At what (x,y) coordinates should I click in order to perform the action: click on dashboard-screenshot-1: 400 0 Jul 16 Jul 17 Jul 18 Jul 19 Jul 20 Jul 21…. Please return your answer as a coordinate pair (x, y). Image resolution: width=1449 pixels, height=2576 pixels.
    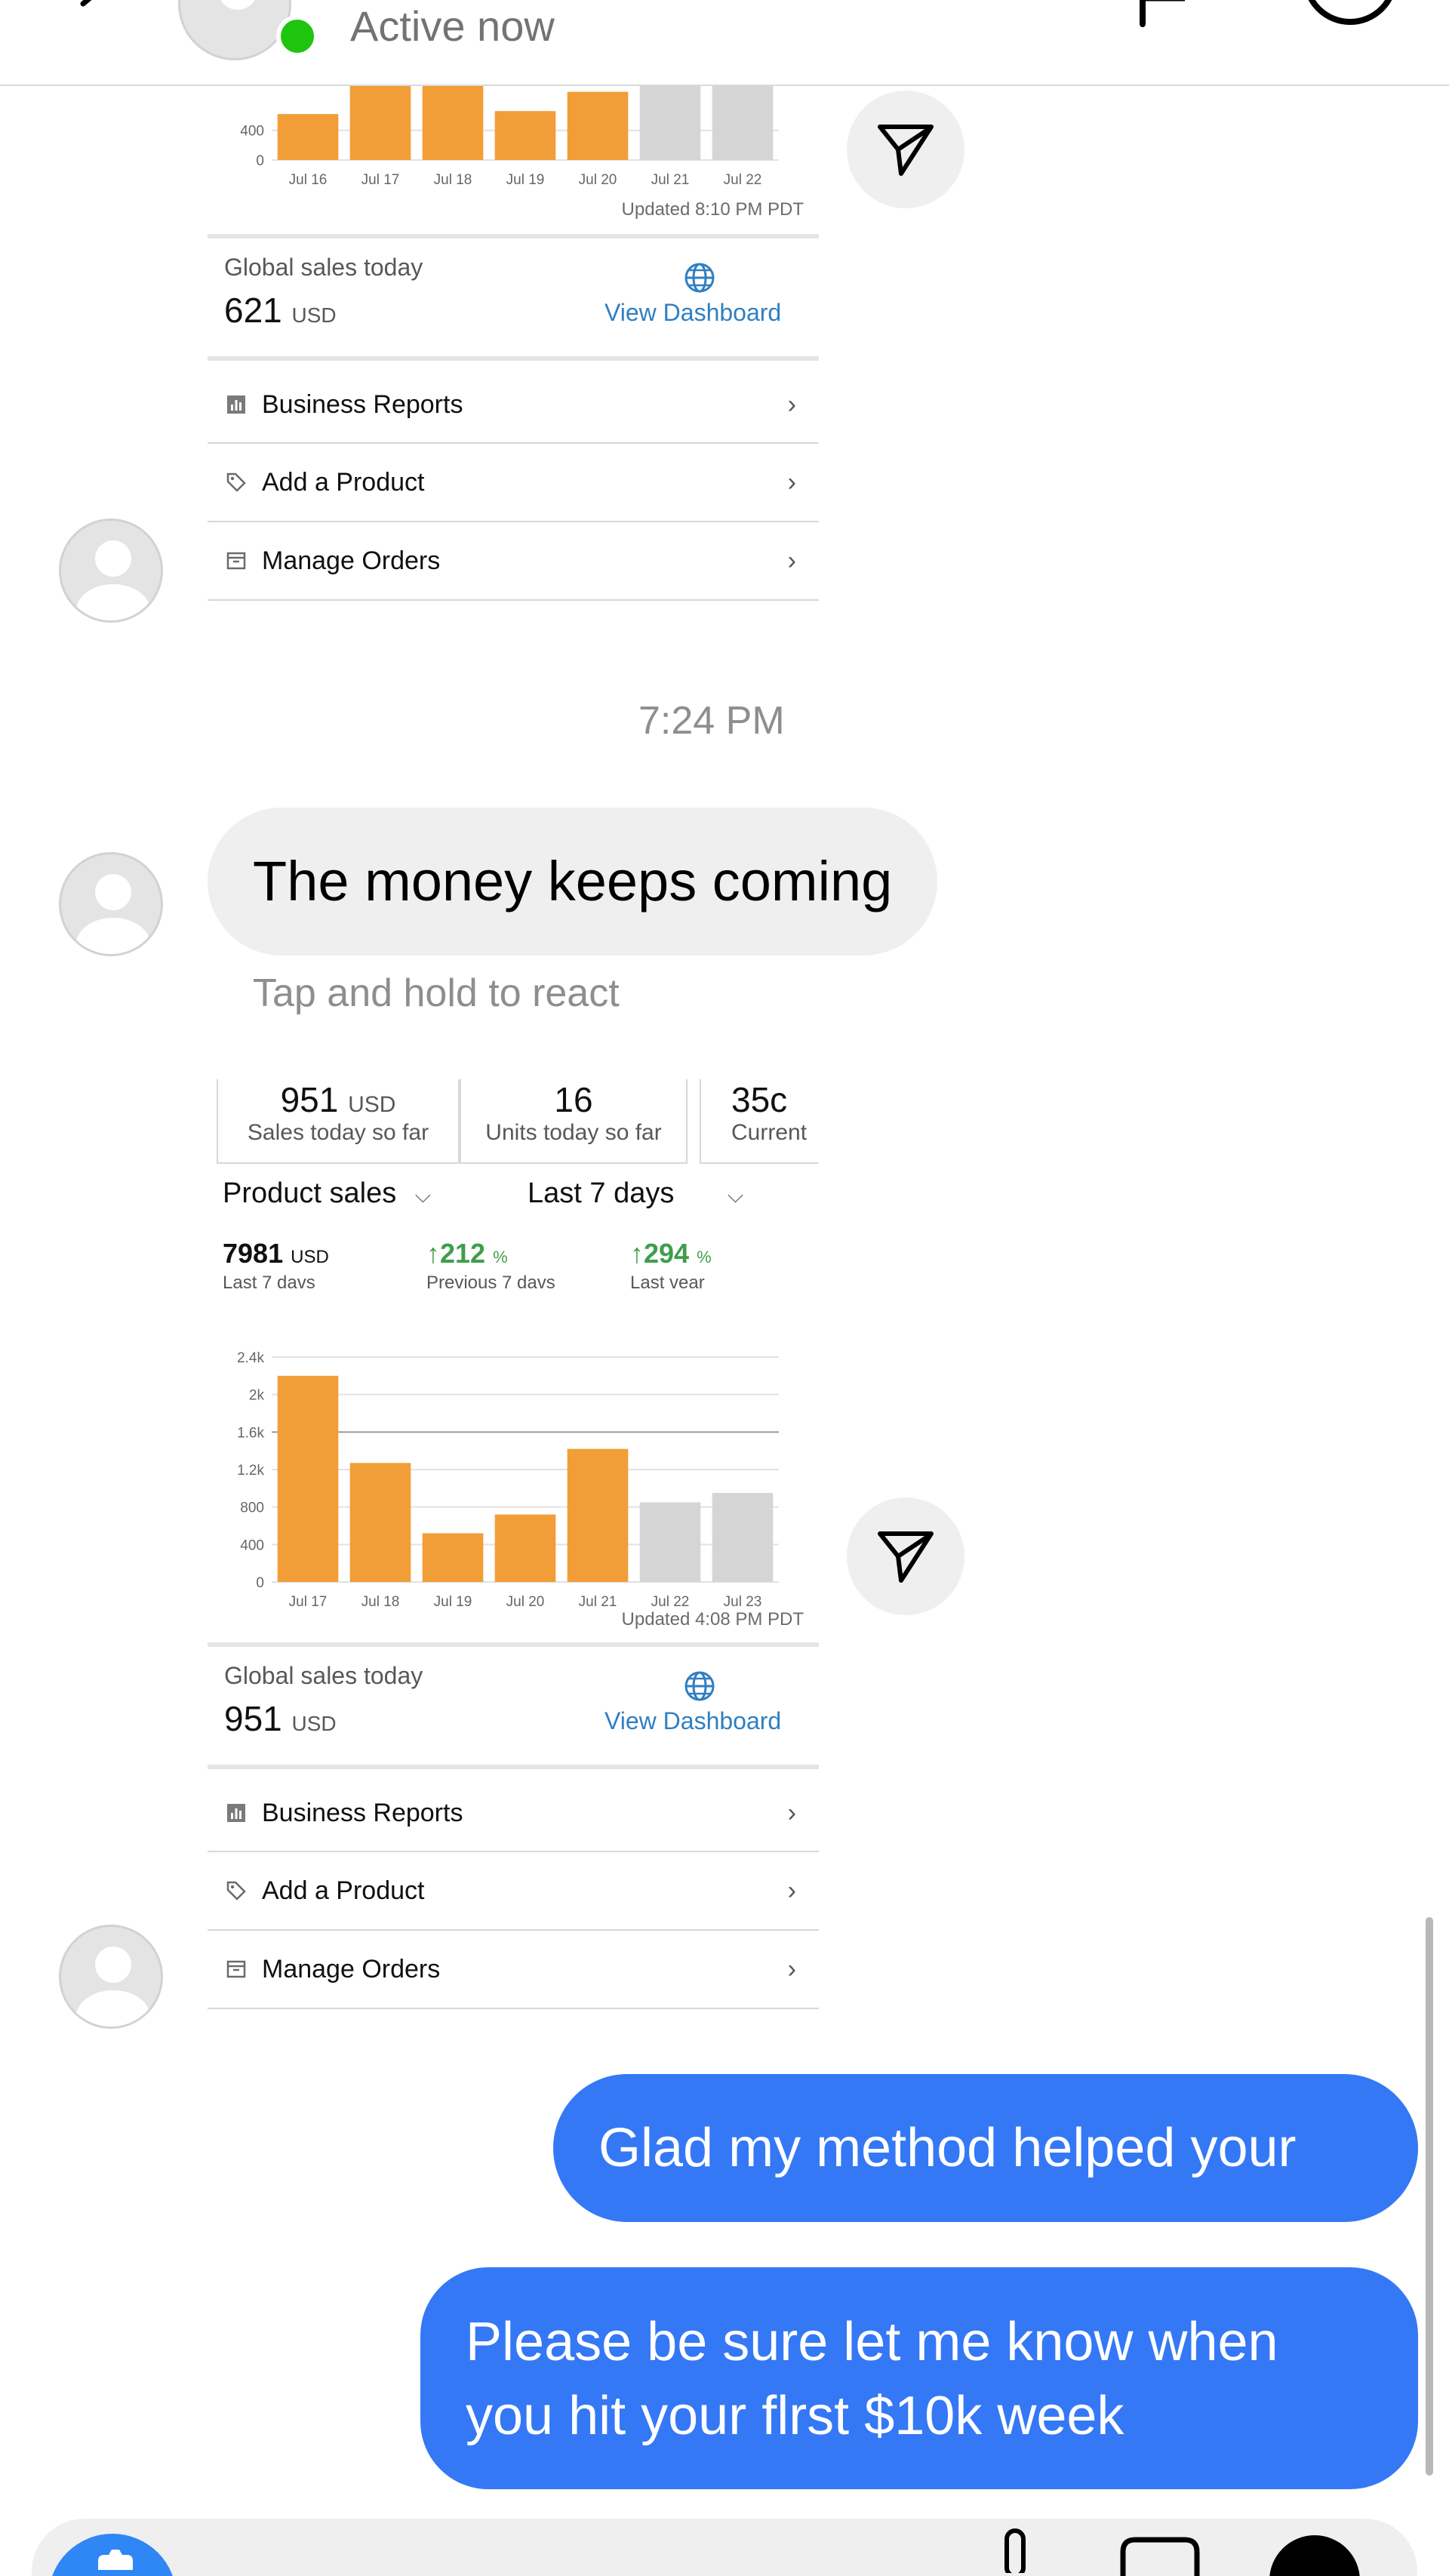
    Looking at the image, I should click on (513, 357).